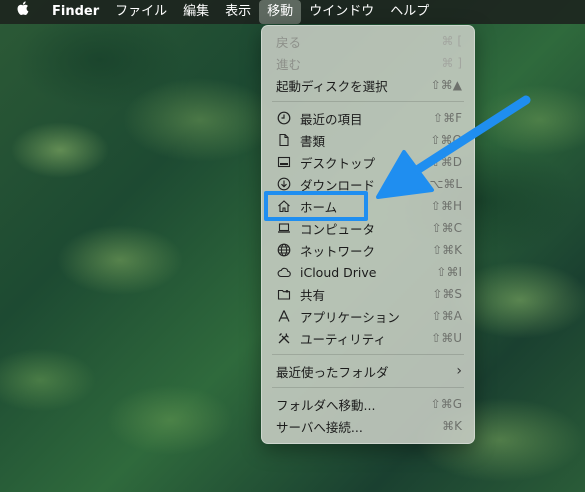 This screenshot has width=585, height=492. What do you see at coordinates (445, 184) in the screenshot?
I see `shortcut-label: ⌥⌘L` at bounding box center [445, 184].